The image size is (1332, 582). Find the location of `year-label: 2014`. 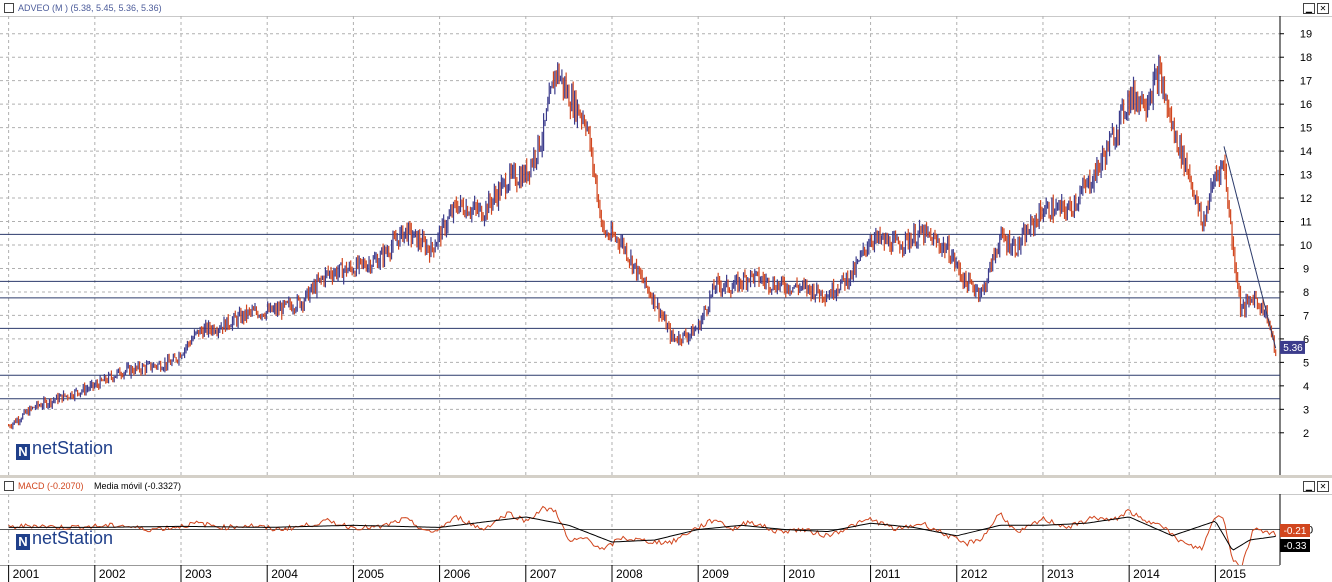

year-label: 2014 is located at coordinates (1146, 574).